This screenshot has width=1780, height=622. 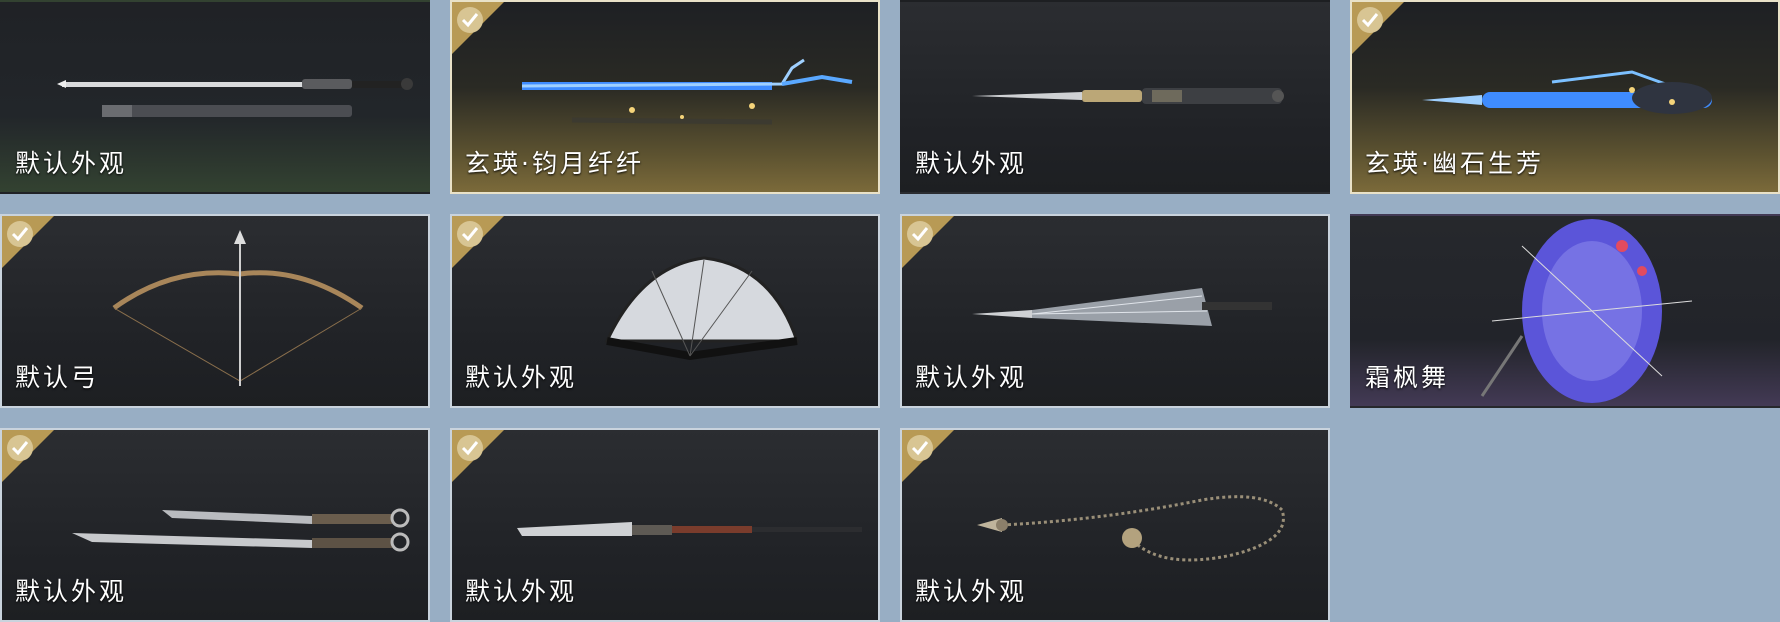 I want to click on skin-card-6: 默认外观, so click(x=665, y=311).